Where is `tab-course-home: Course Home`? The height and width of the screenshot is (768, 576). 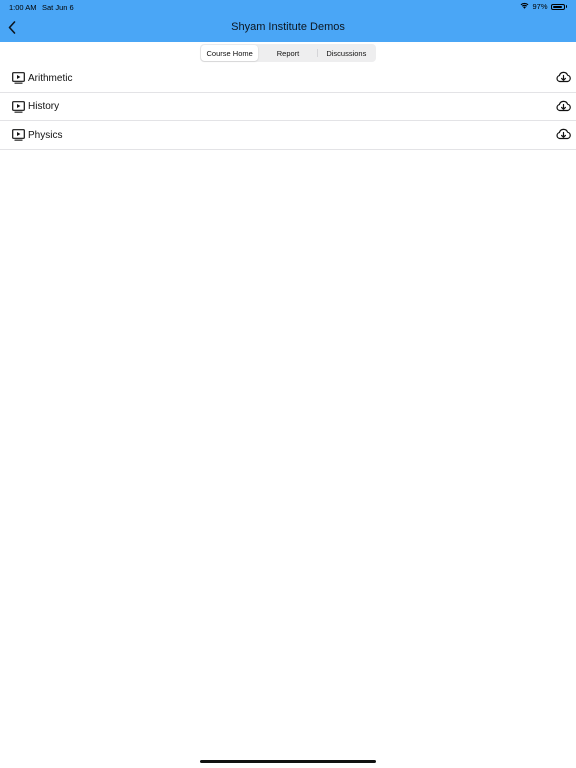
tab-course-home: Course Home is located at coordinates (230, 53).